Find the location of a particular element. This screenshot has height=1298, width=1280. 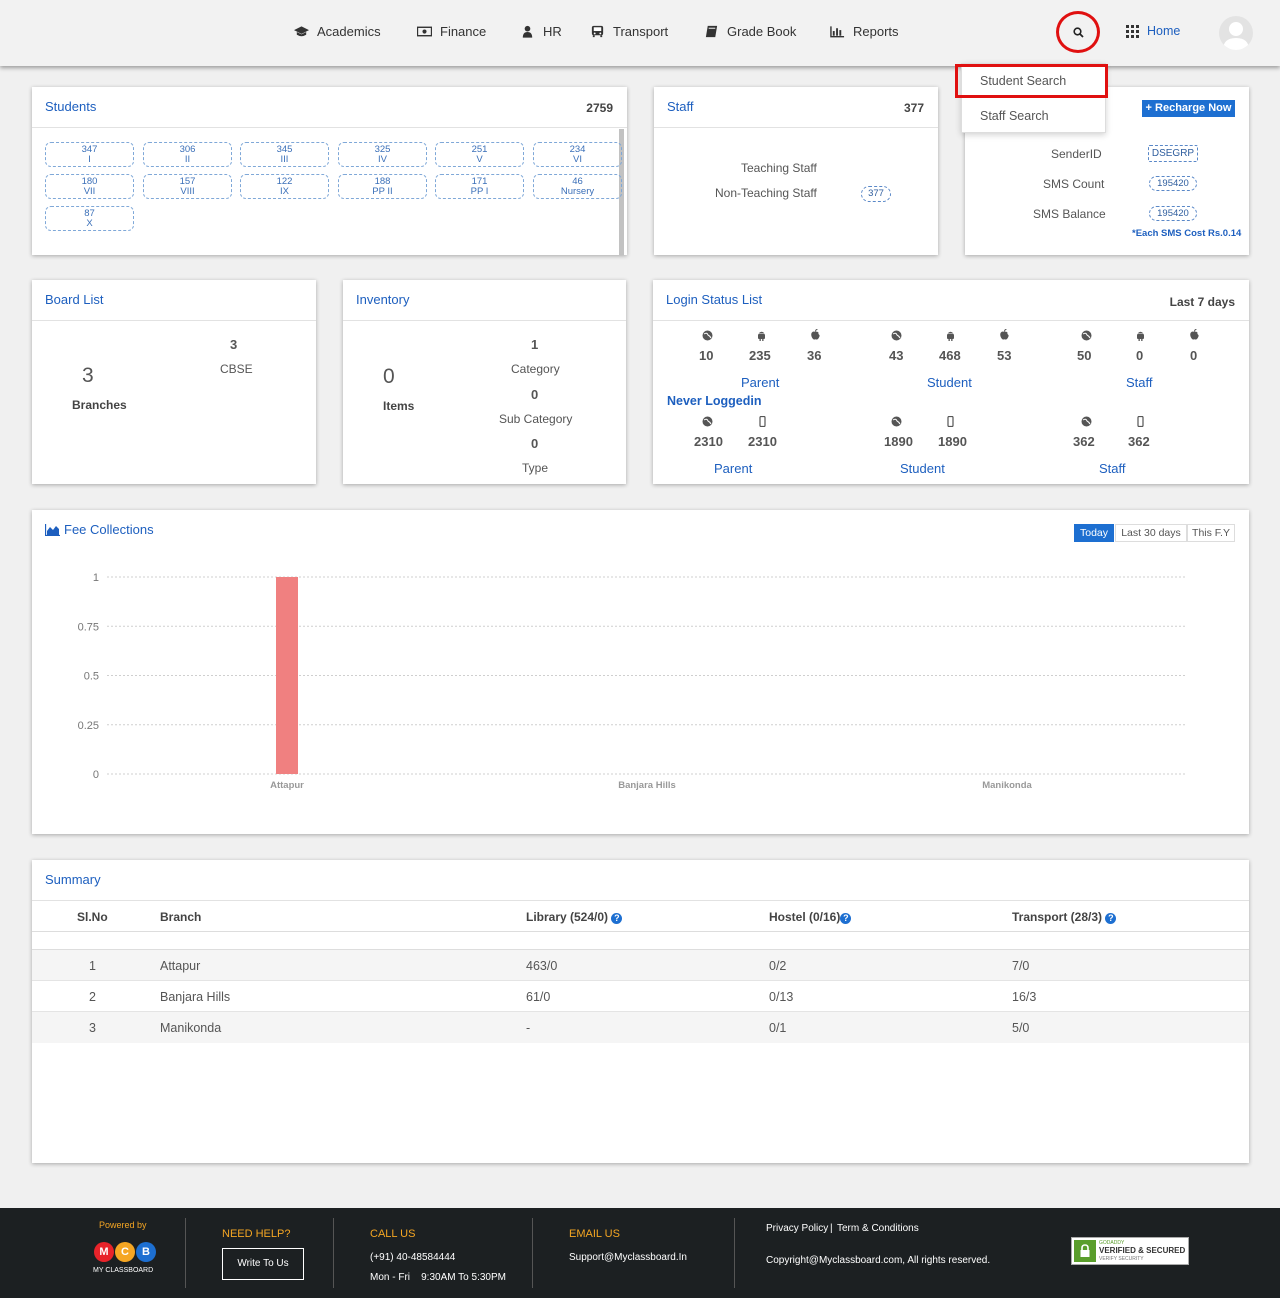

board-list-title: Board List is located at coordinates (74, 299).